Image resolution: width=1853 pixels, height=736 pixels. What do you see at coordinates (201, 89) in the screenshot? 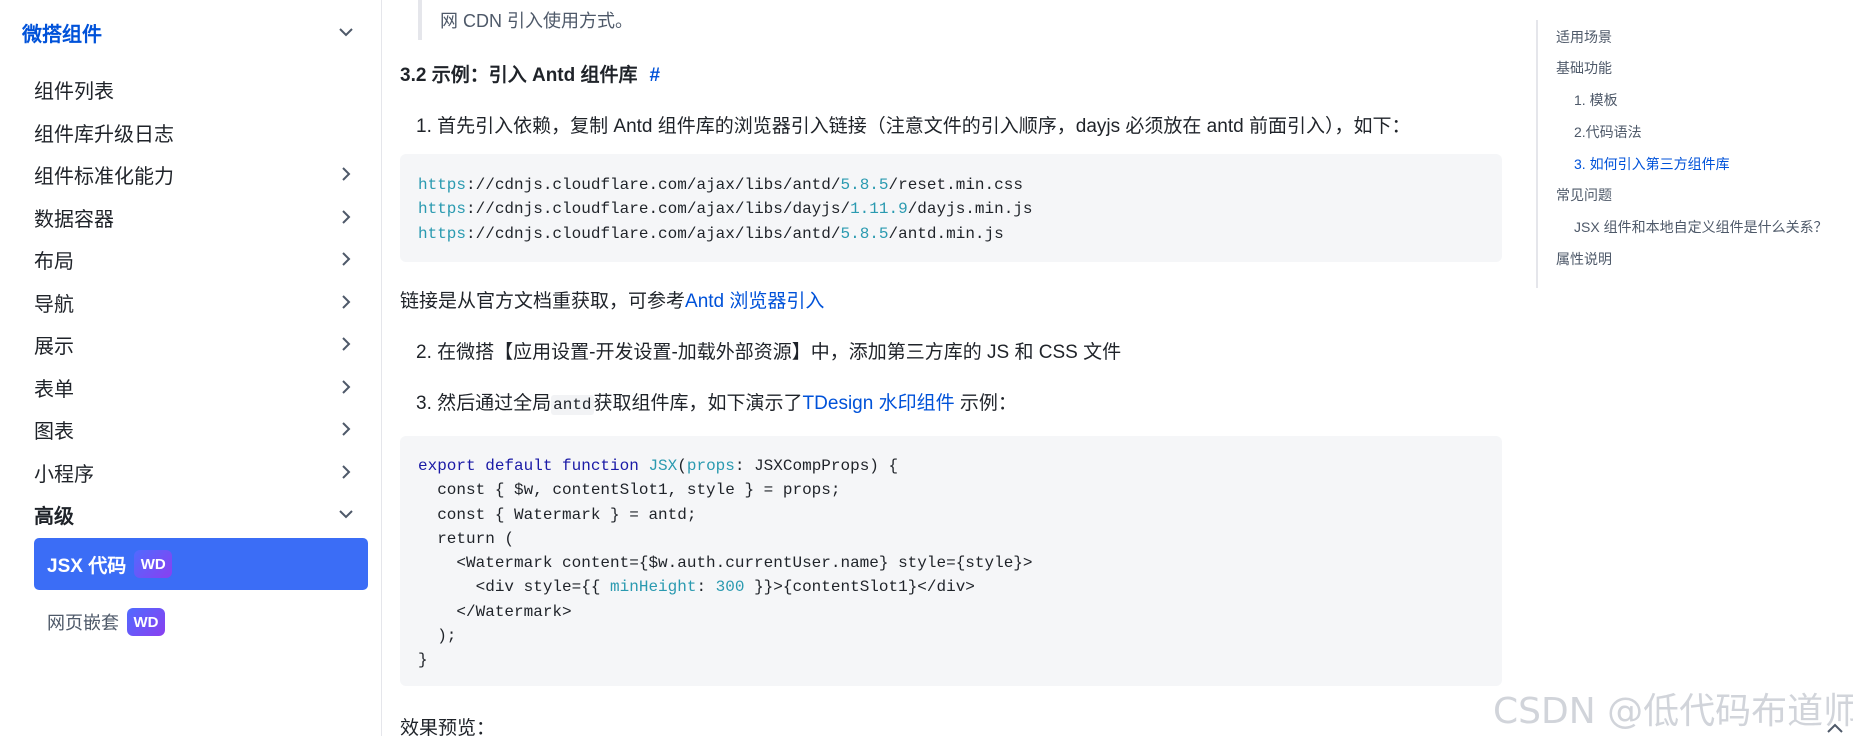
I see `sidebar-item-component-list: 组件列表` at bounding box center [201, 89].